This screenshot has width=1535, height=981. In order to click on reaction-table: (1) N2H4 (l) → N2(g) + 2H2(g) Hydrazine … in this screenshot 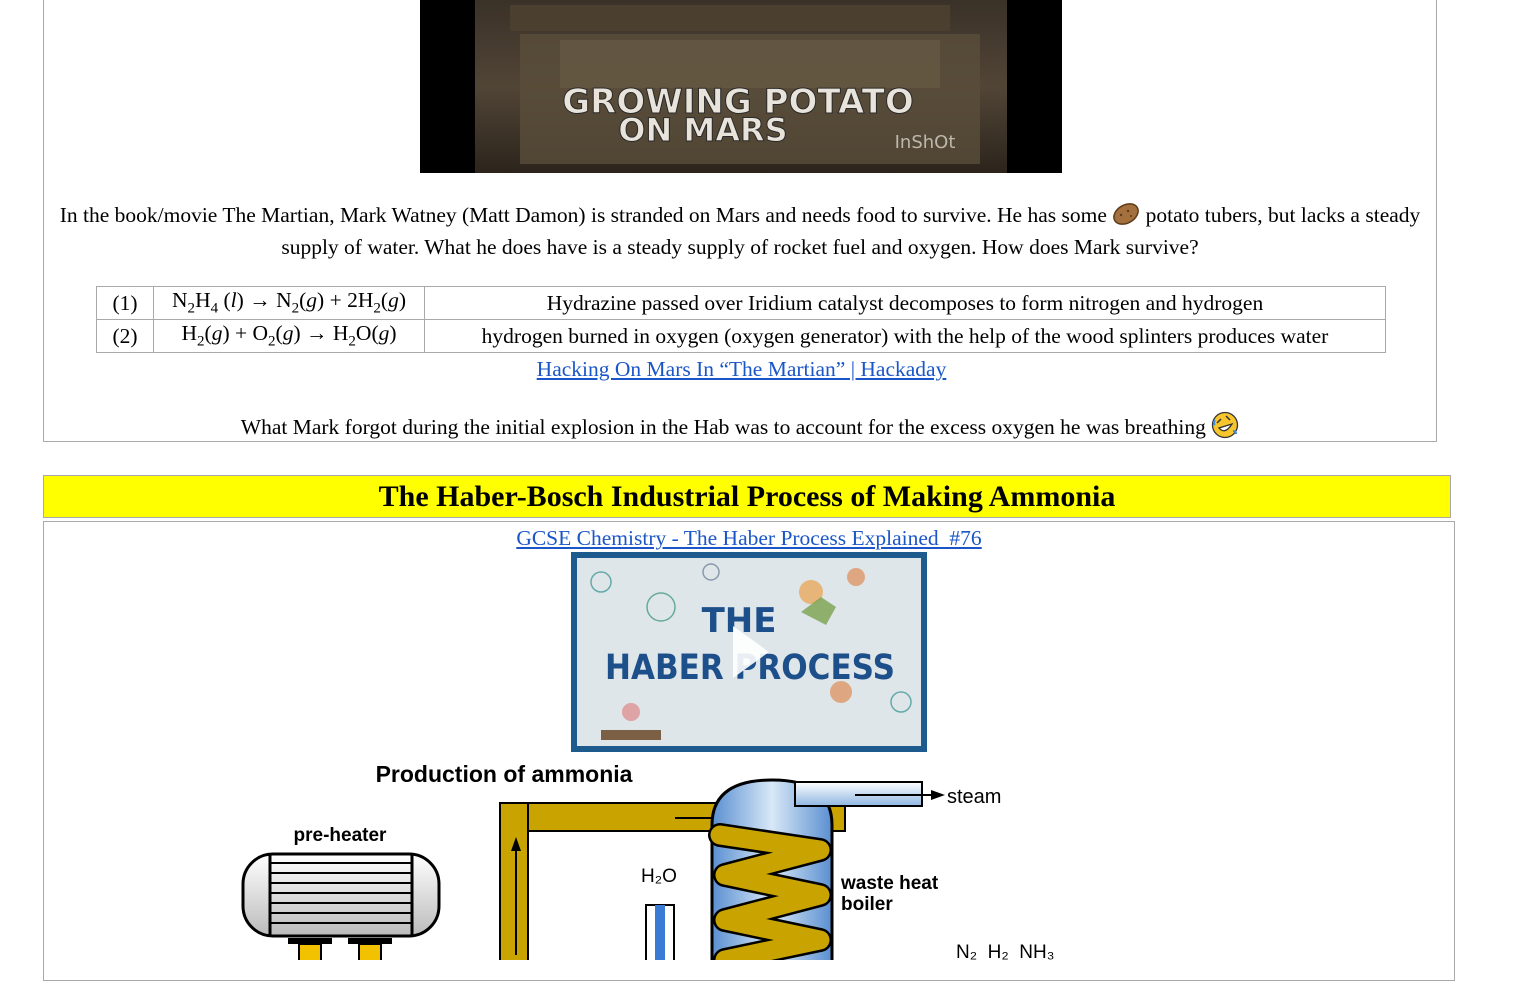, I will do `click(741, 319)`.